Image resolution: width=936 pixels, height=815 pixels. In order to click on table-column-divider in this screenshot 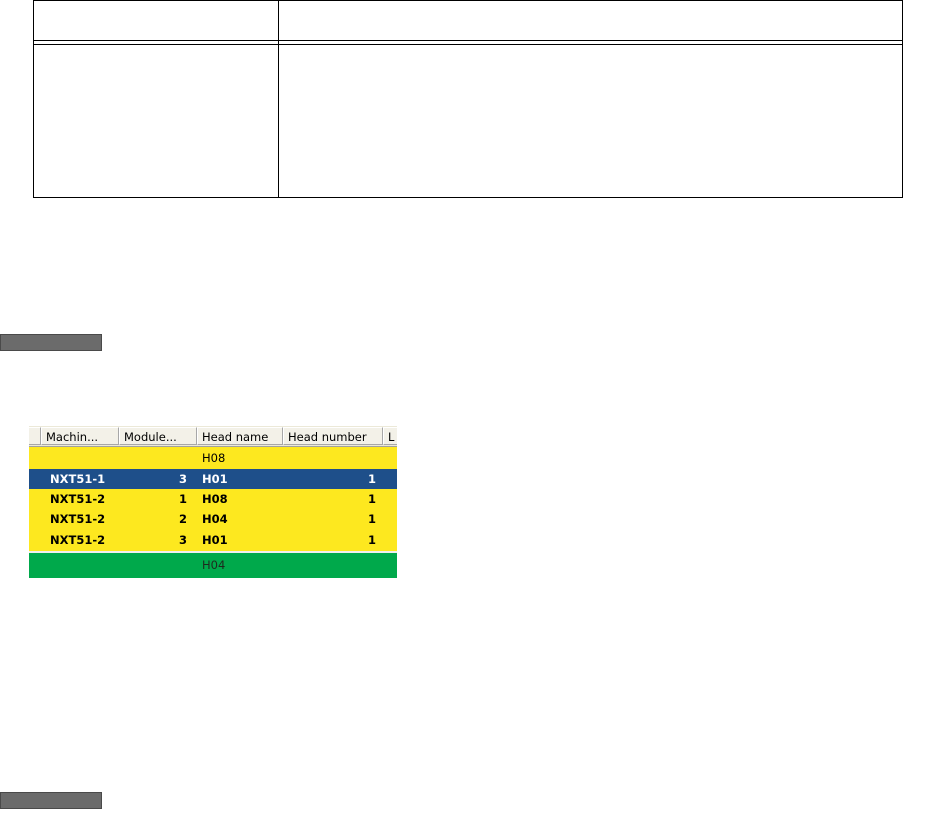, I will do `click(278, 99)`.